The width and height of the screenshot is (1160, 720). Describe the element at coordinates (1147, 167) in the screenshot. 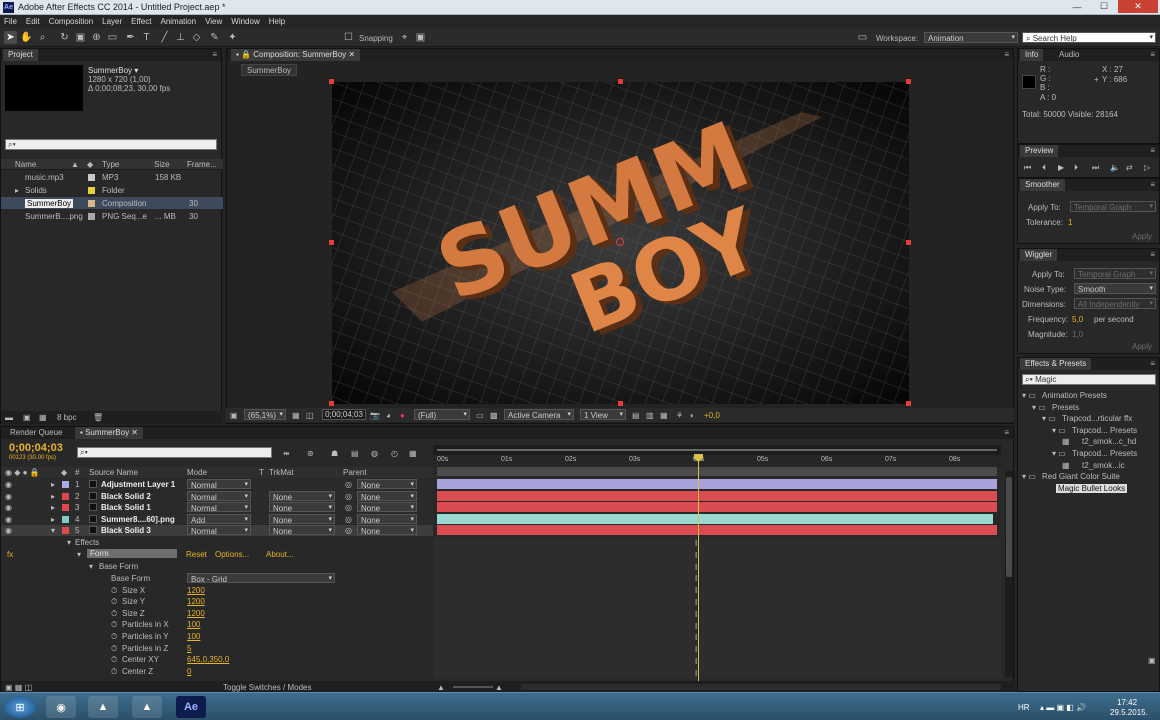

I see `ram-preview-icon: ▷` at that location.